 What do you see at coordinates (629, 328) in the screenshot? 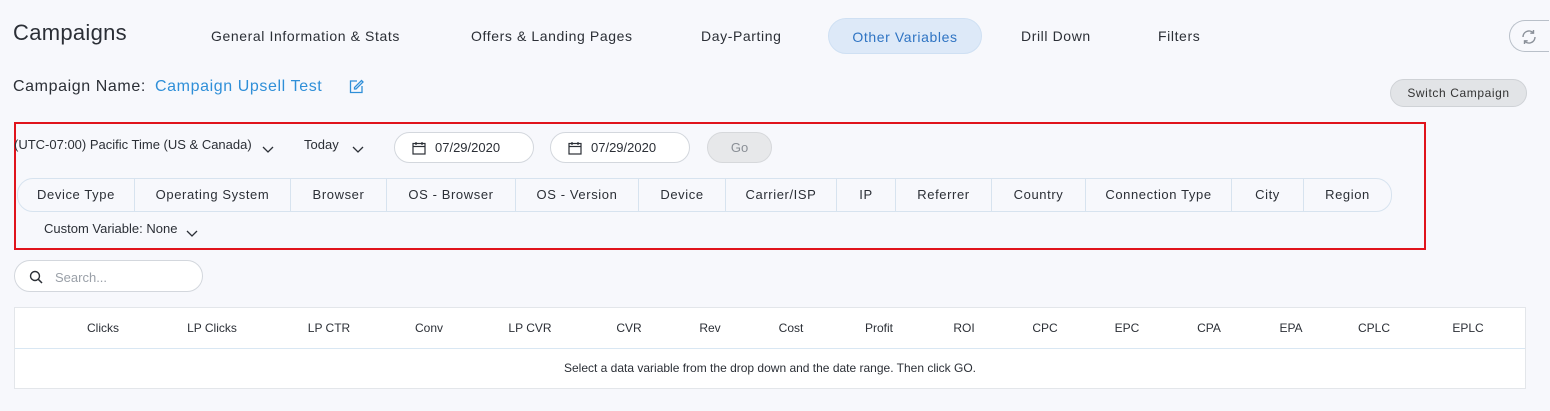
I see `column-header-cvr: CVR` at bounding box center [629, 328].